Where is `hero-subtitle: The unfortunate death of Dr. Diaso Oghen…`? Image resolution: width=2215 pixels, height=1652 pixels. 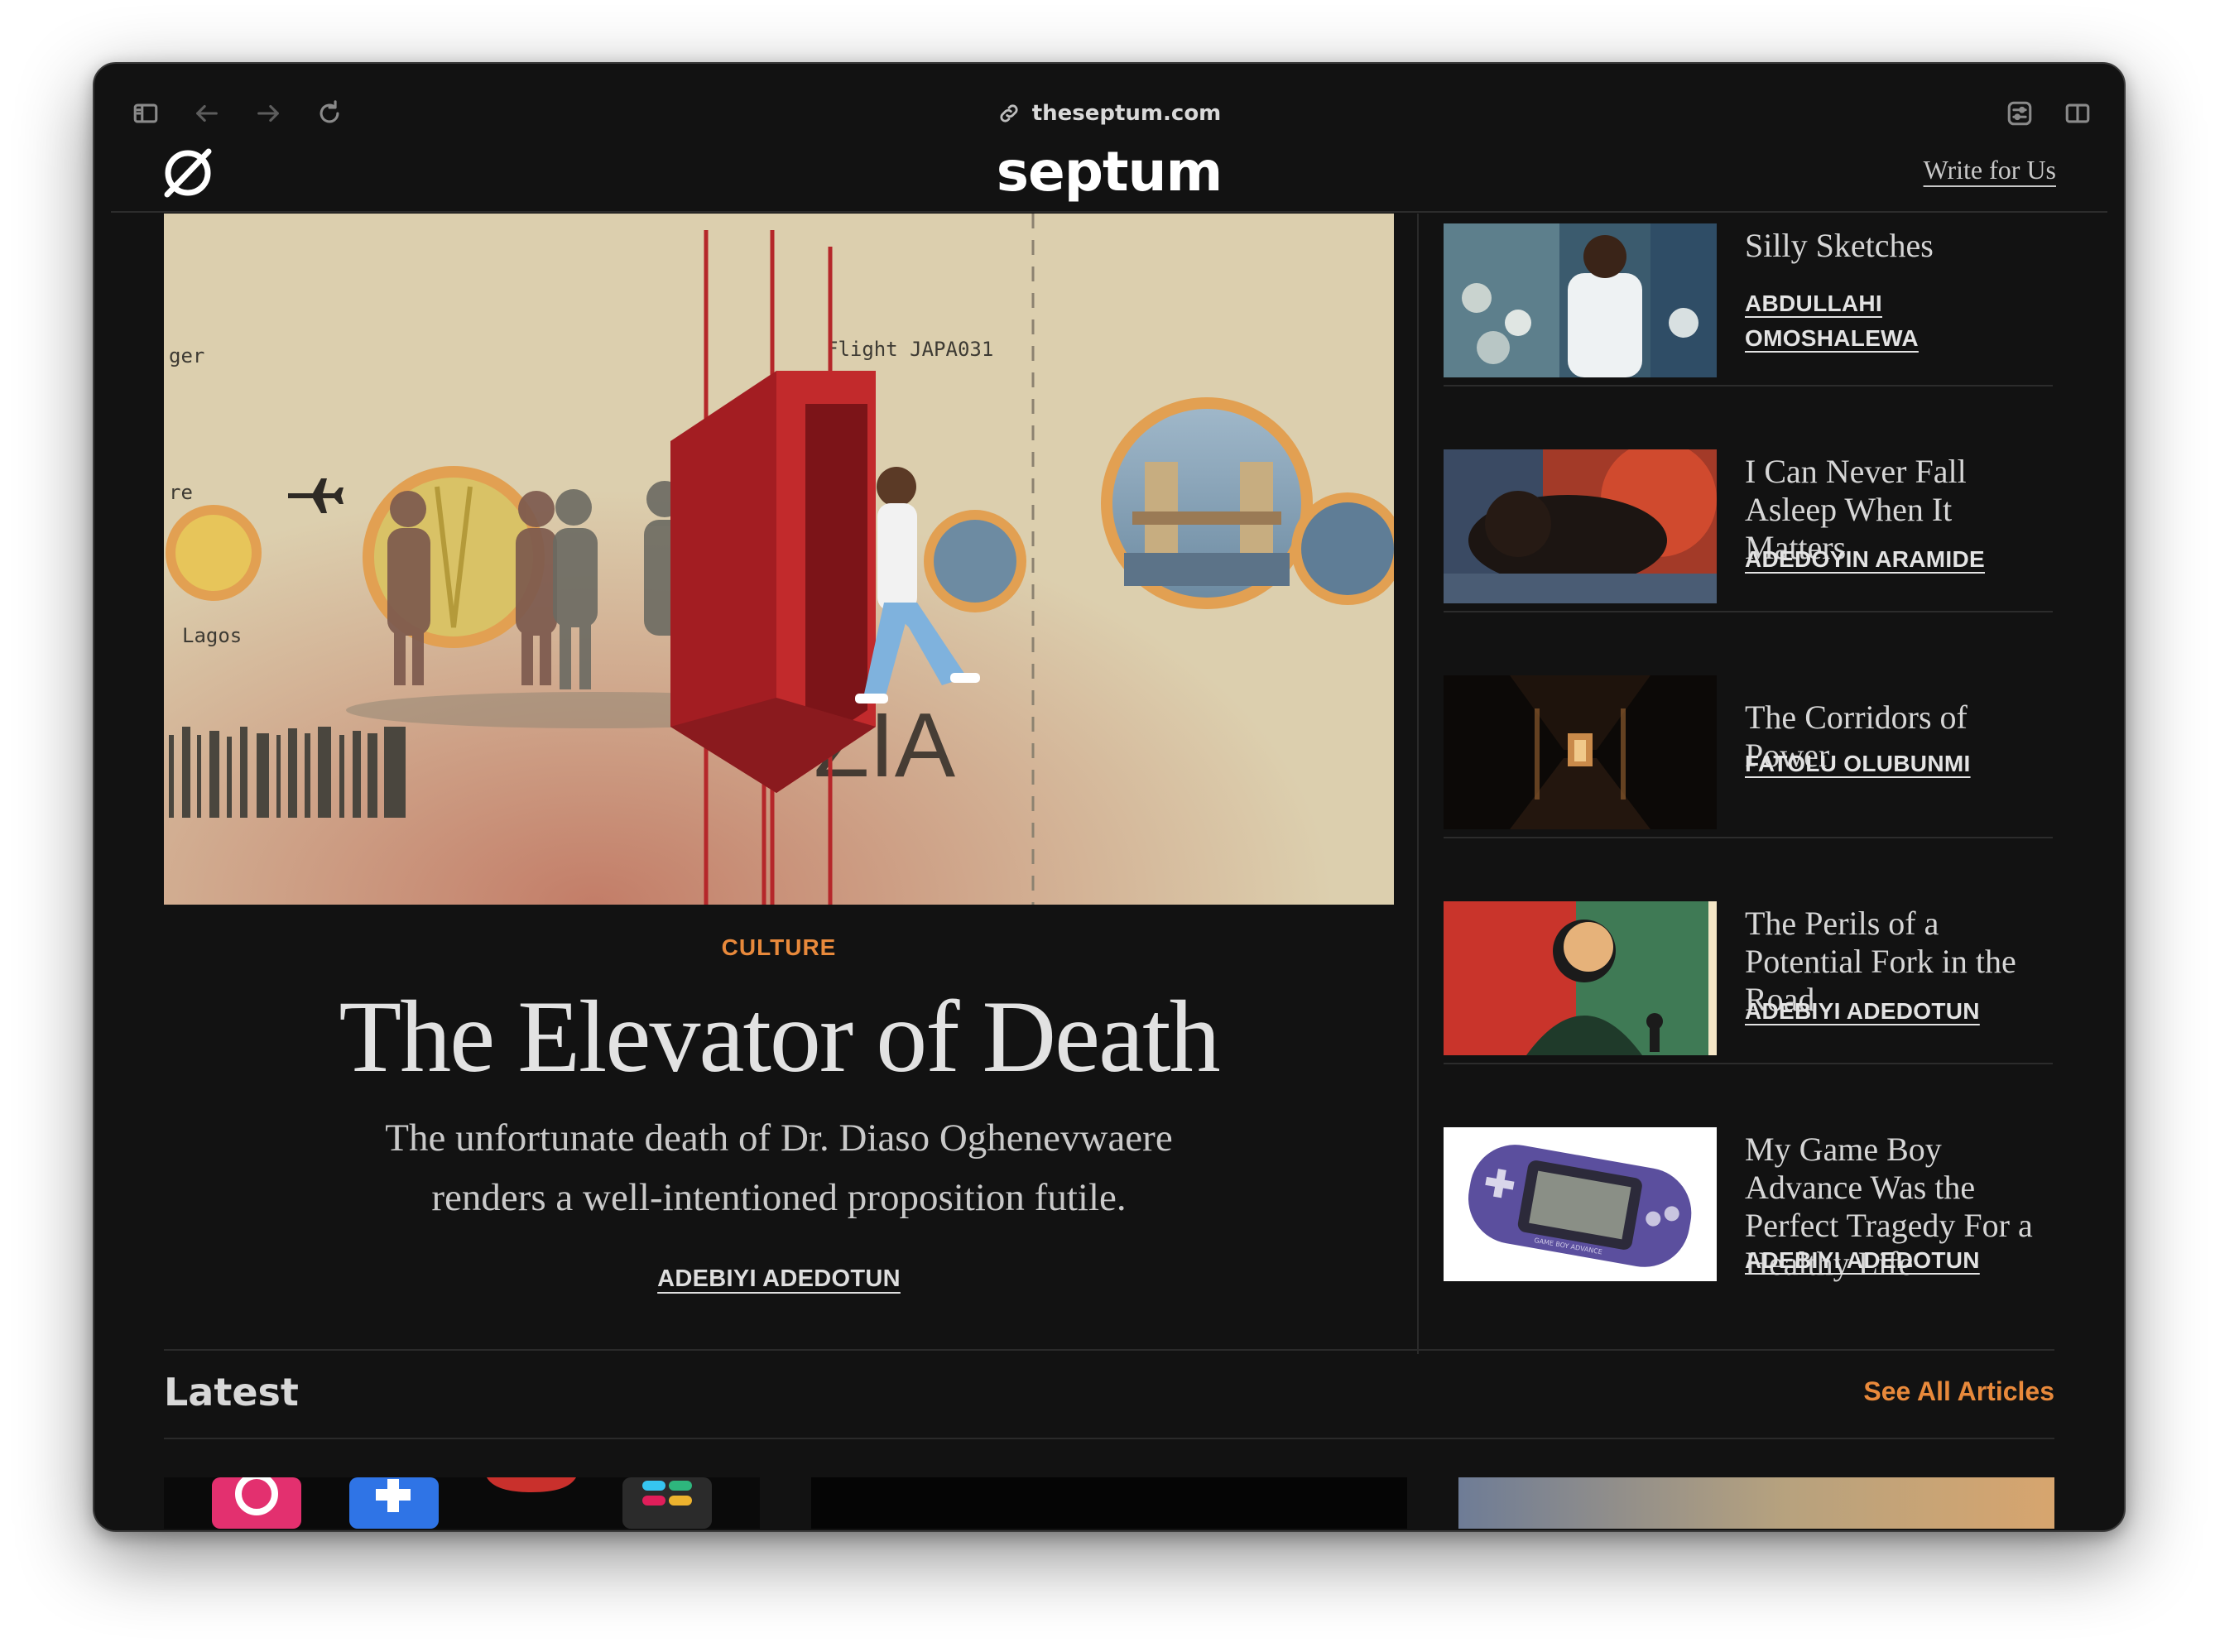 hero-subtitle: The unfortunate death of Dr. Diaso Oghen… is located at coordinates (779, 1168).